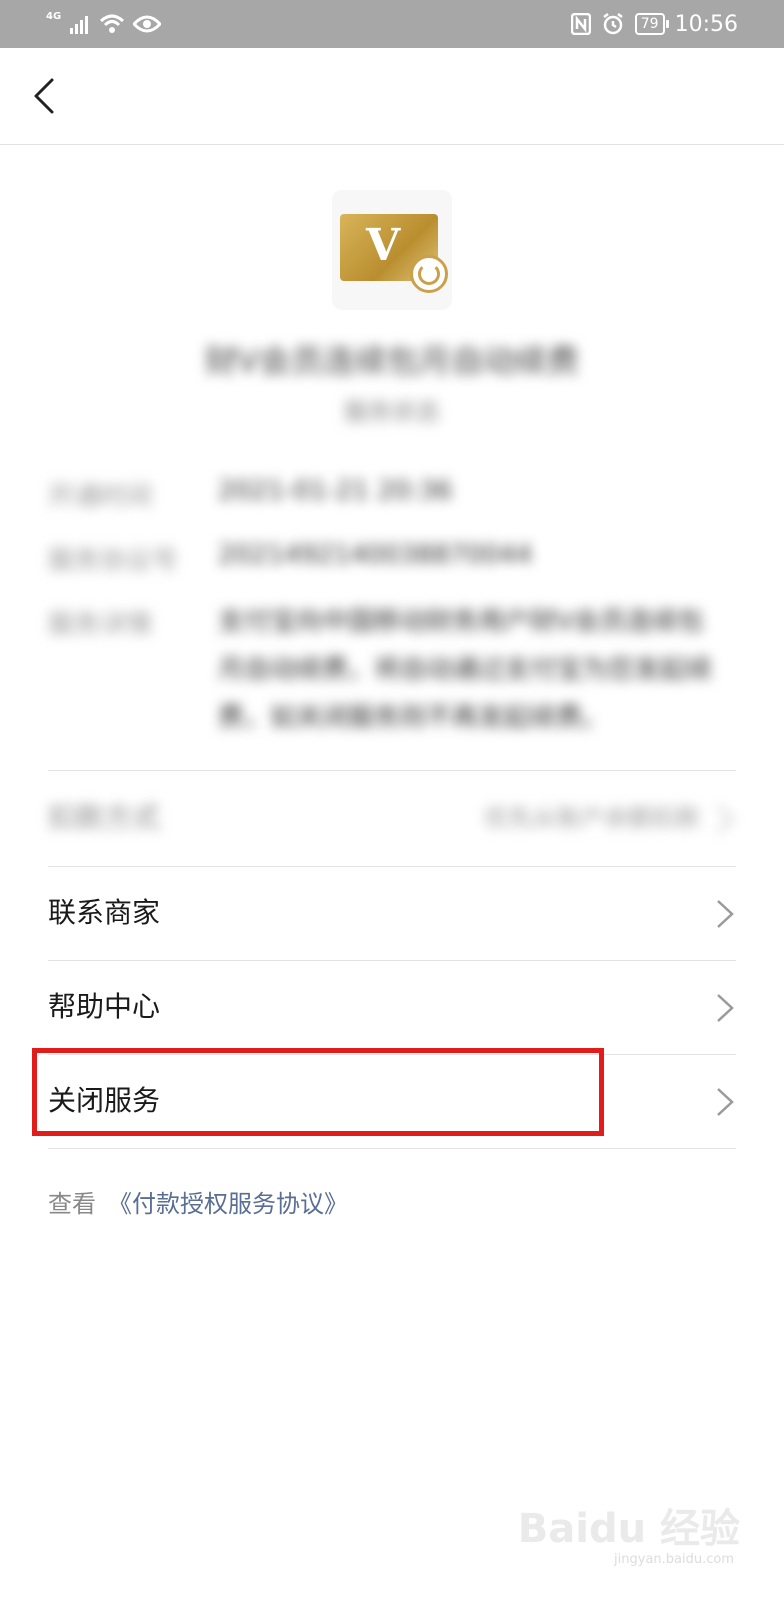 The width and height of the screenshot is (784, 1600). Describe the element at coordinates (228, 1204) in the screenshot. I see `agreement-link: 《付款授权服务协议》` at that location.